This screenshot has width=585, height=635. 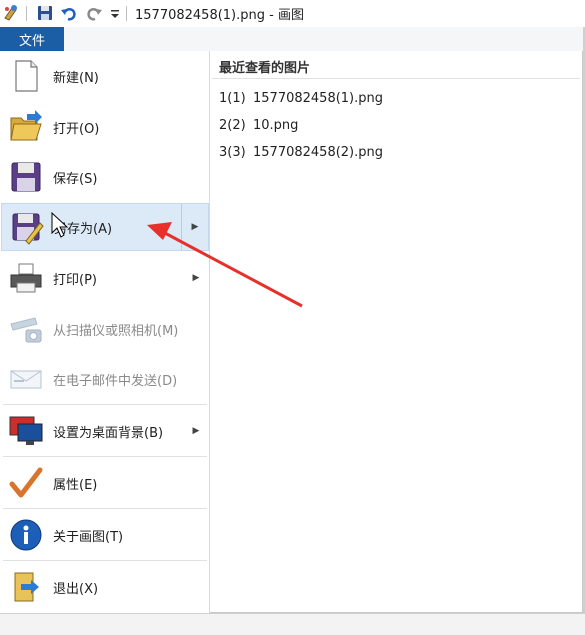 I want to click on recent-file-name: 1577082458(2).png, so click(x=318, y=152).